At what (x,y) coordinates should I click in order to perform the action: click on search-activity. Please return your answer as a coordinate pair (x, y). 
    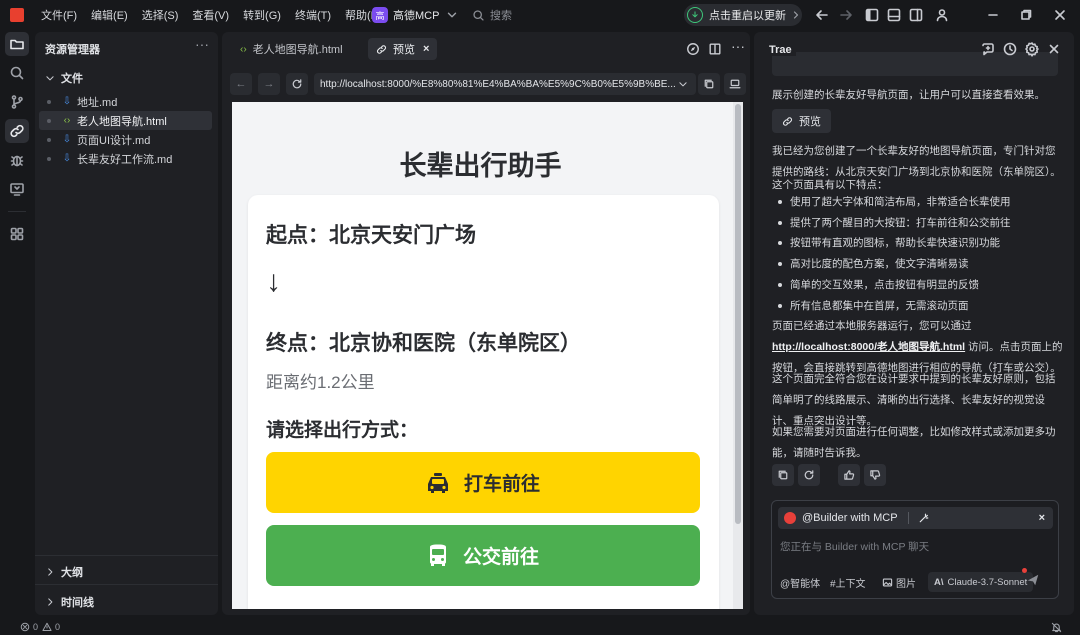
    Looking at the image, I should click on (17, 73).